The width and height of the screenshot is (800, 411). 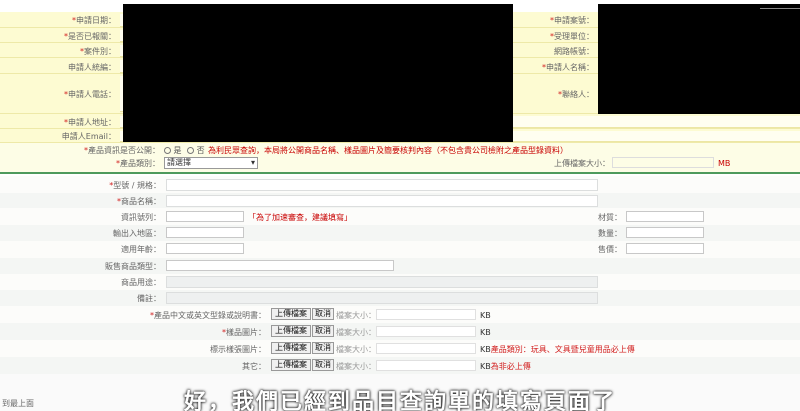 I want to click on model-label: *型號 / 規格：, so click(x=135, y=185).